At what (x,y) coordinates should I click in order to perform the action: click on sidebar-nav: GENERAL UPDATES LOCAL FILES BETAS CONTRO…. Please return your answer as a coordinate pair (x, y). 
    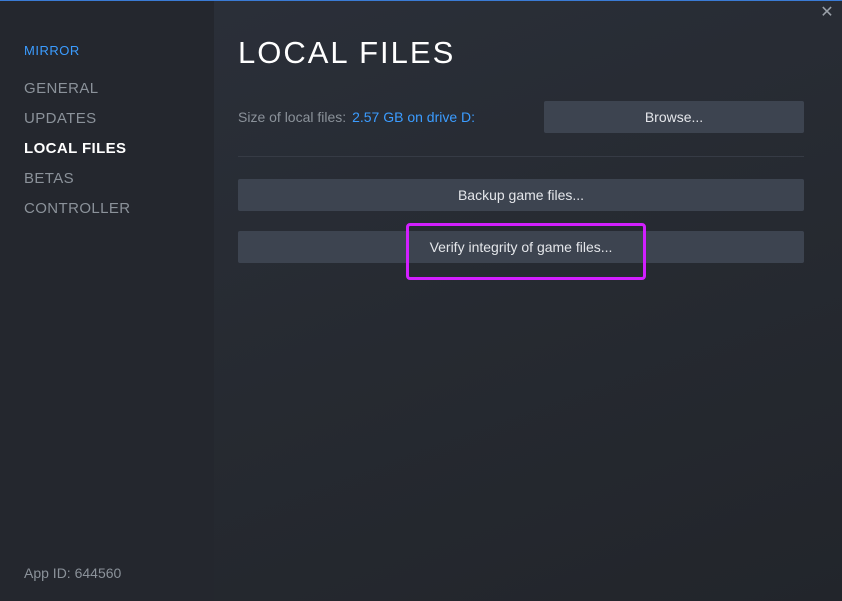
    Looking at the image, I should click on (77, 154).